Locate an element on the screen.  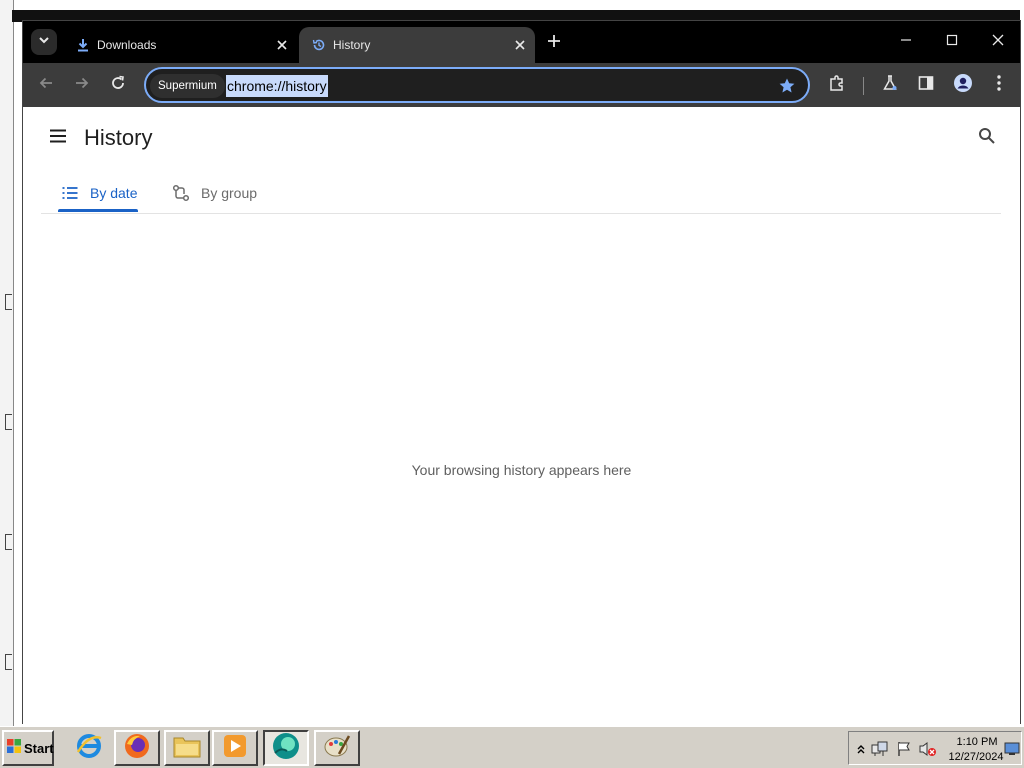
chevron-down-icon is located at coordinates (44, 42).